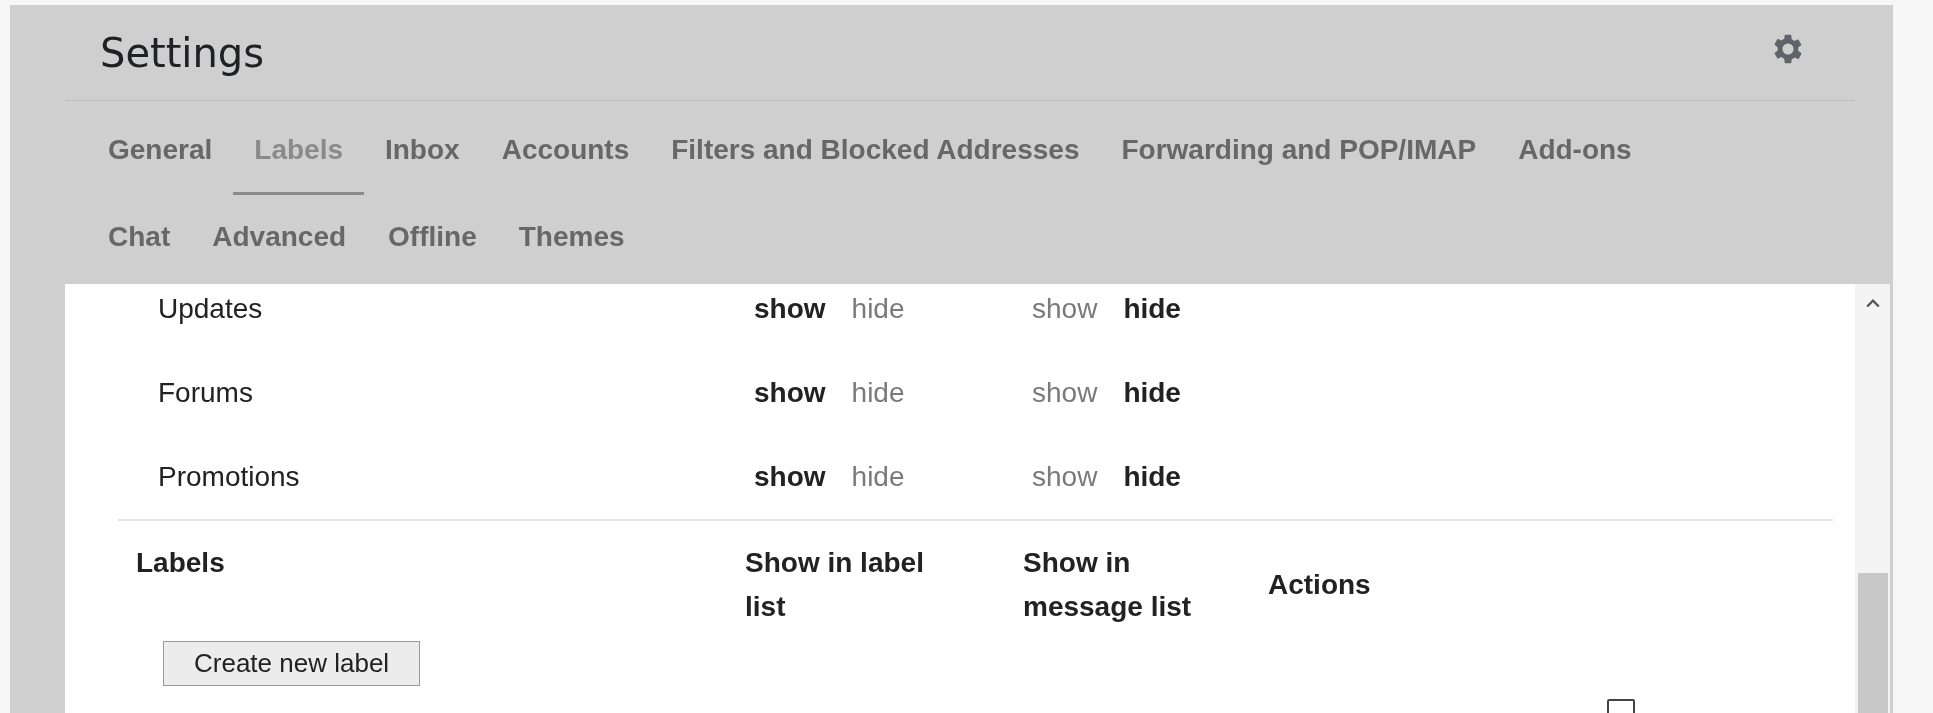  Describe the element at coordinates (210, 309) in the screenshot. I see `category-name: Updates` at that location.